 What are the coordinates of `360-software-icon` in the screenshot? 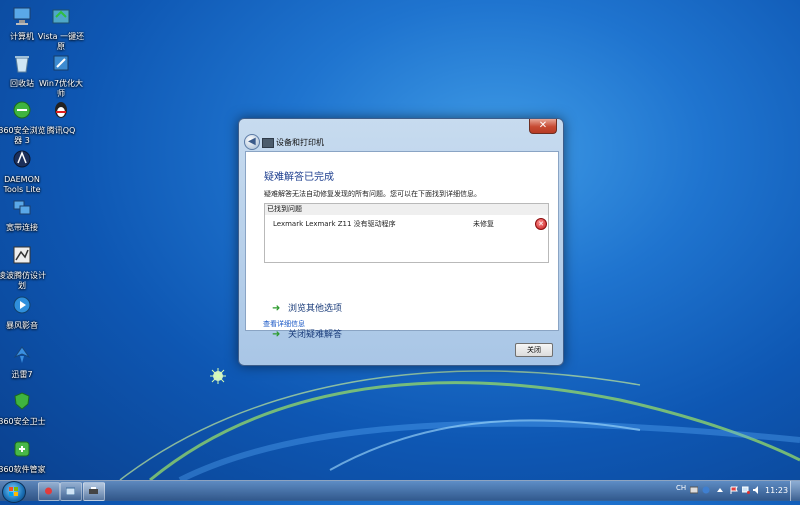 It's located at (22, 449).